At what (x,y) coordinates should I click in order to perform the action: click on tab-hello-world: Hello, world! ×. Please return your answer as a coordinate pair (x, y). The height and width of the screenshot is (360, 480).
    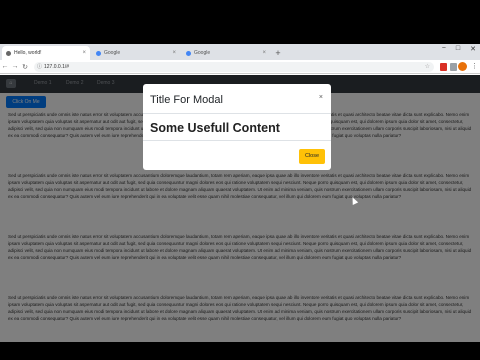
    Looking at the image, I should click on (46, 53).